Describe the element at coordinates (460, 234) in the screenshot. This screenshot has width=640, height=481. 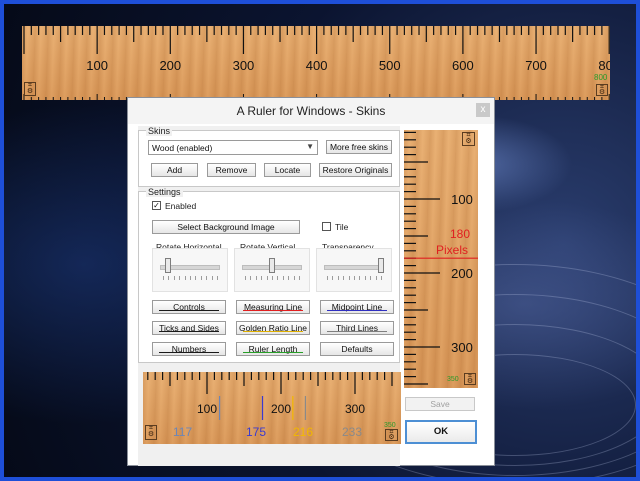
I see `measure-value: 180` at that location.